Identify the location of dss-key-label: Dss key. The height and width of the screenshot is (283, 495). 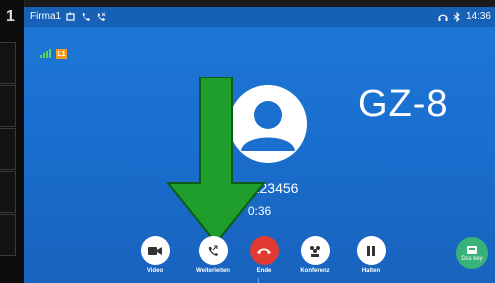
(472, 258).